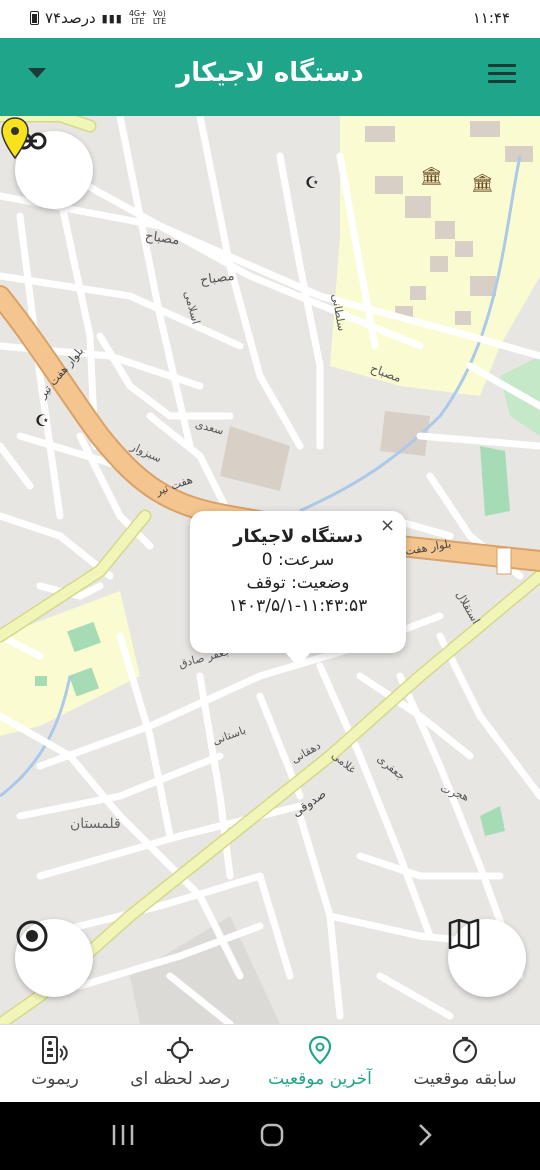  I want to click on speed-value: 0, so click(267, 560).